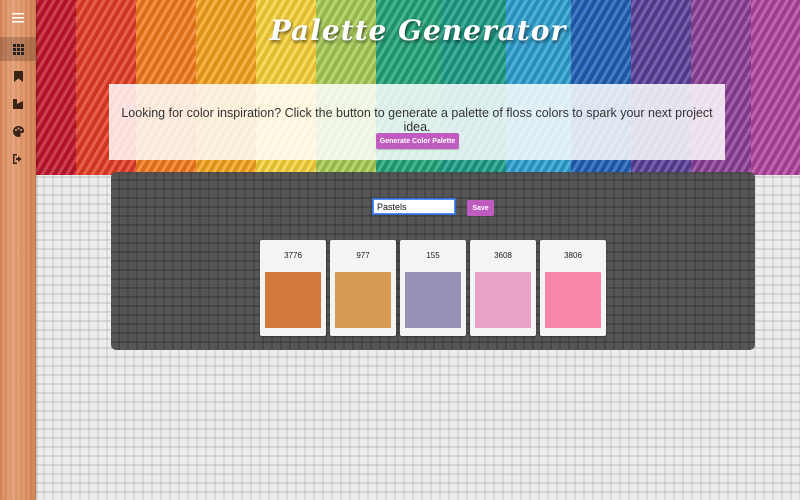 The height and width of the screenshot is (500, 800). What do you see at coordinates (417, 141) in the screenshot?
I see `generate-palette-button: Generate Color Palette` at bounding box center [417, 141].